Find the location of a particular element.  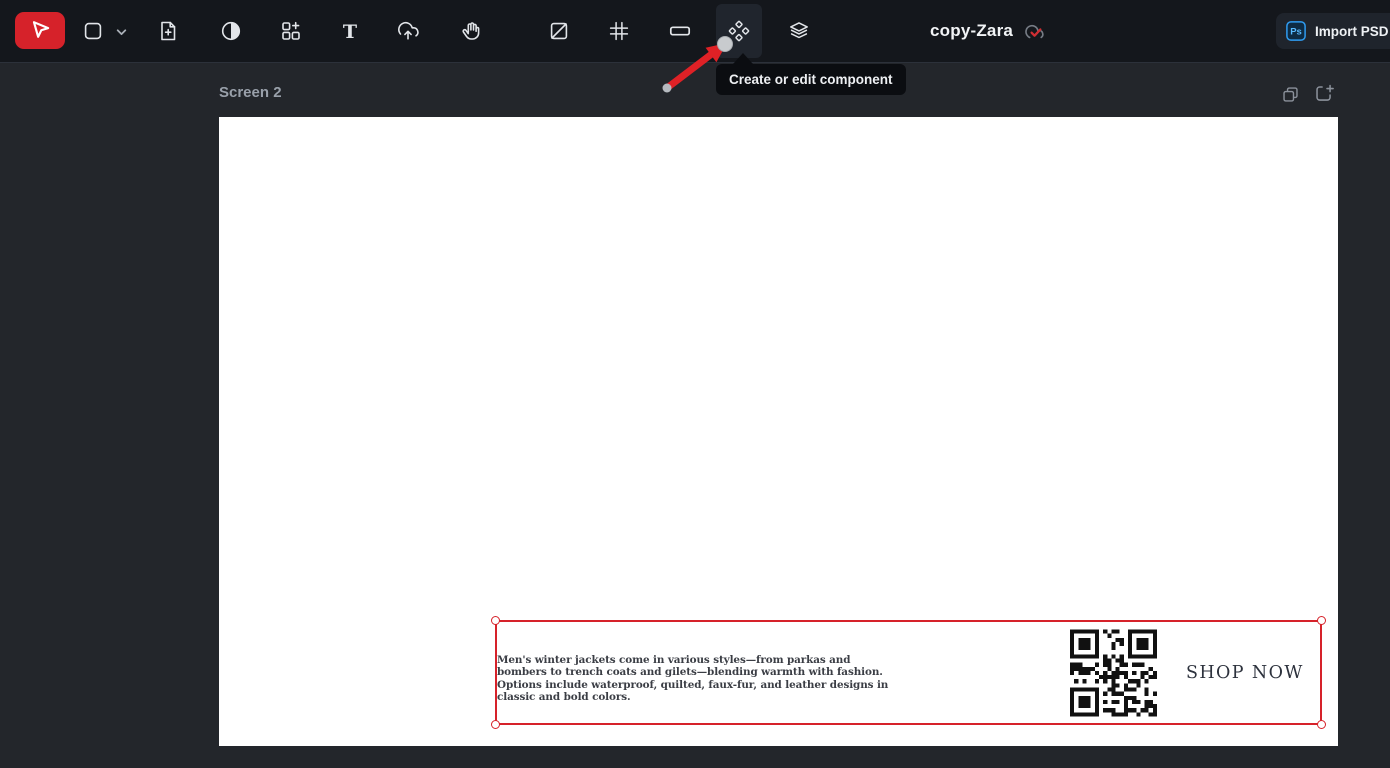

widgets-plus-icon is located at coordinates (291, 30).